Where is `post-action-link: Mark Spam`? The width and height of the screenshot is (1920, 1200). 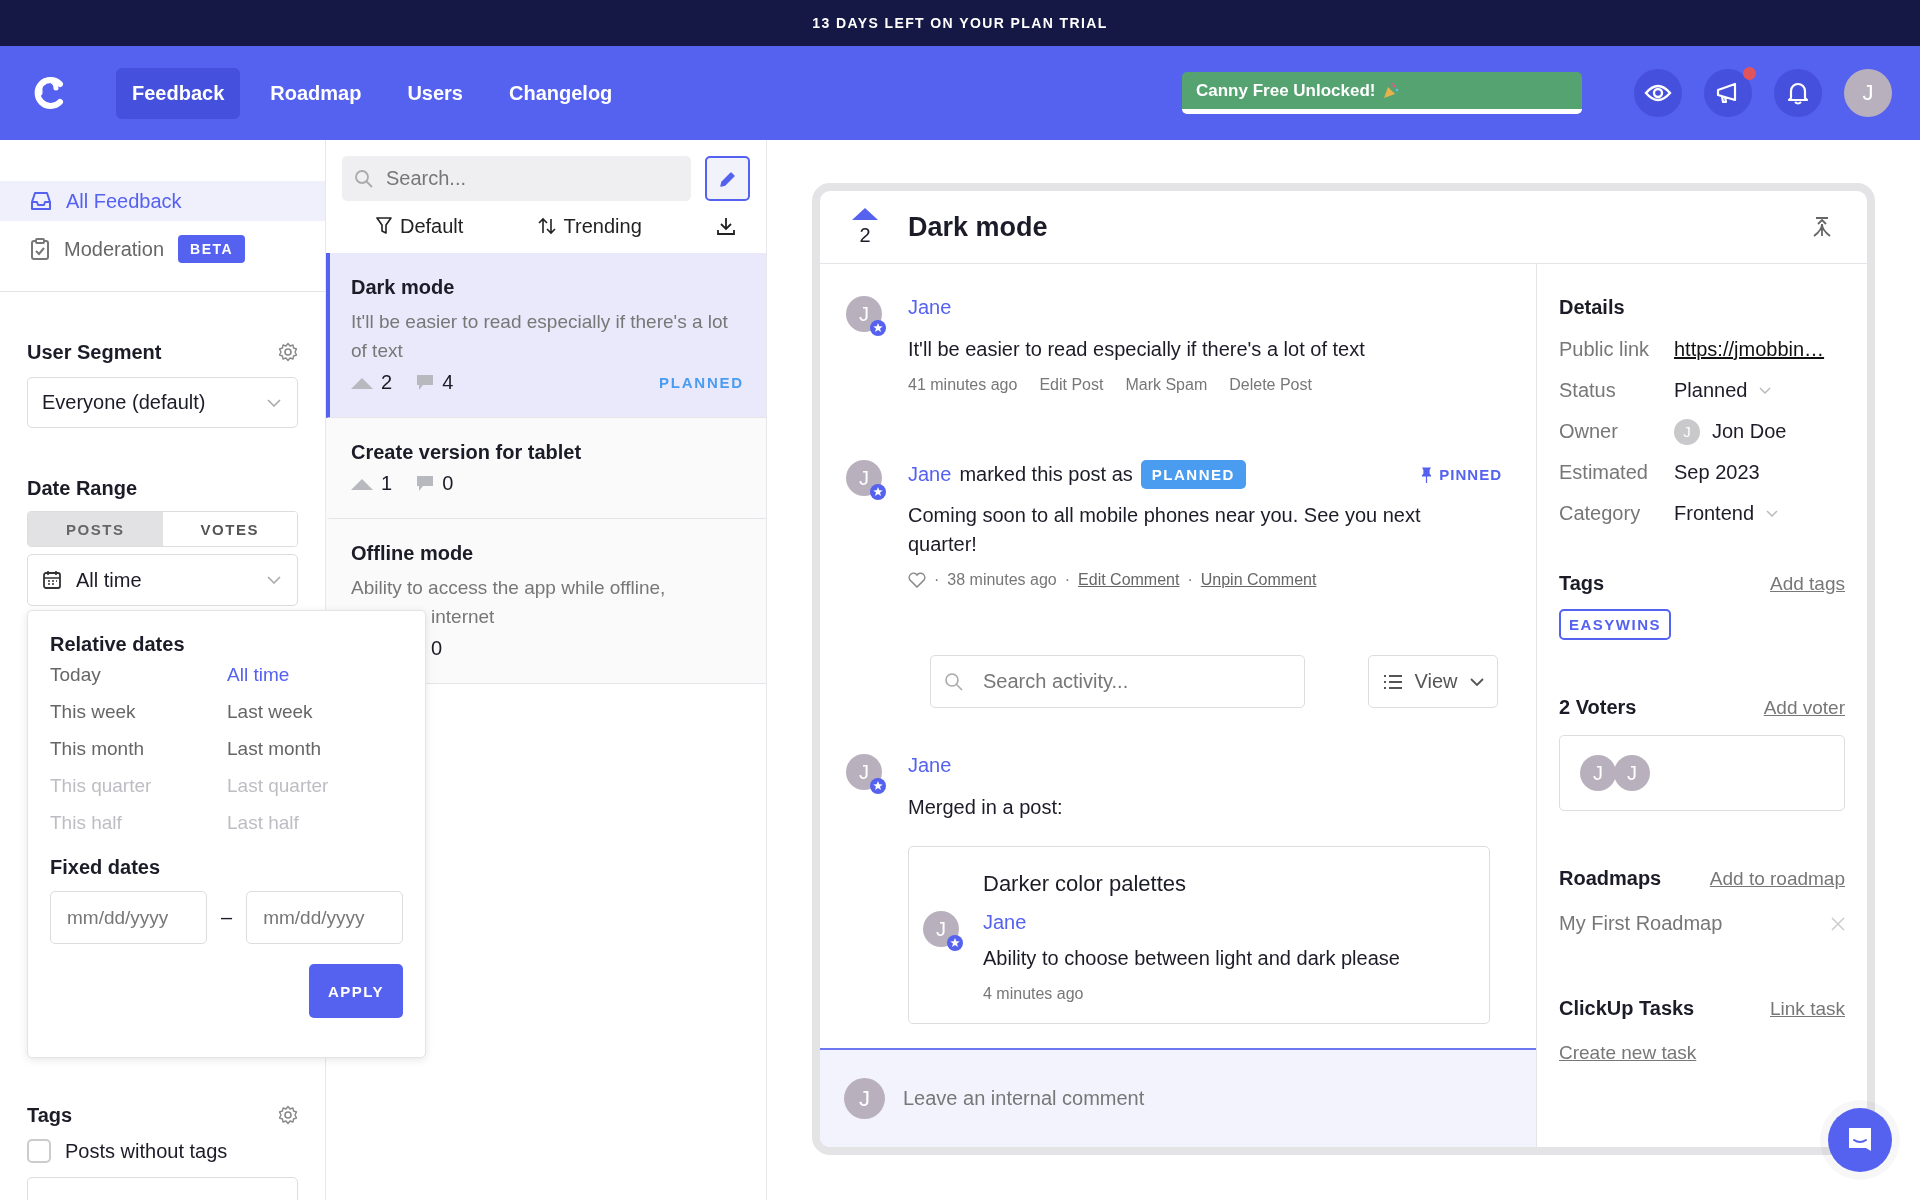
post-action-link: Mark Spam is located at coordinates (1166, 385).